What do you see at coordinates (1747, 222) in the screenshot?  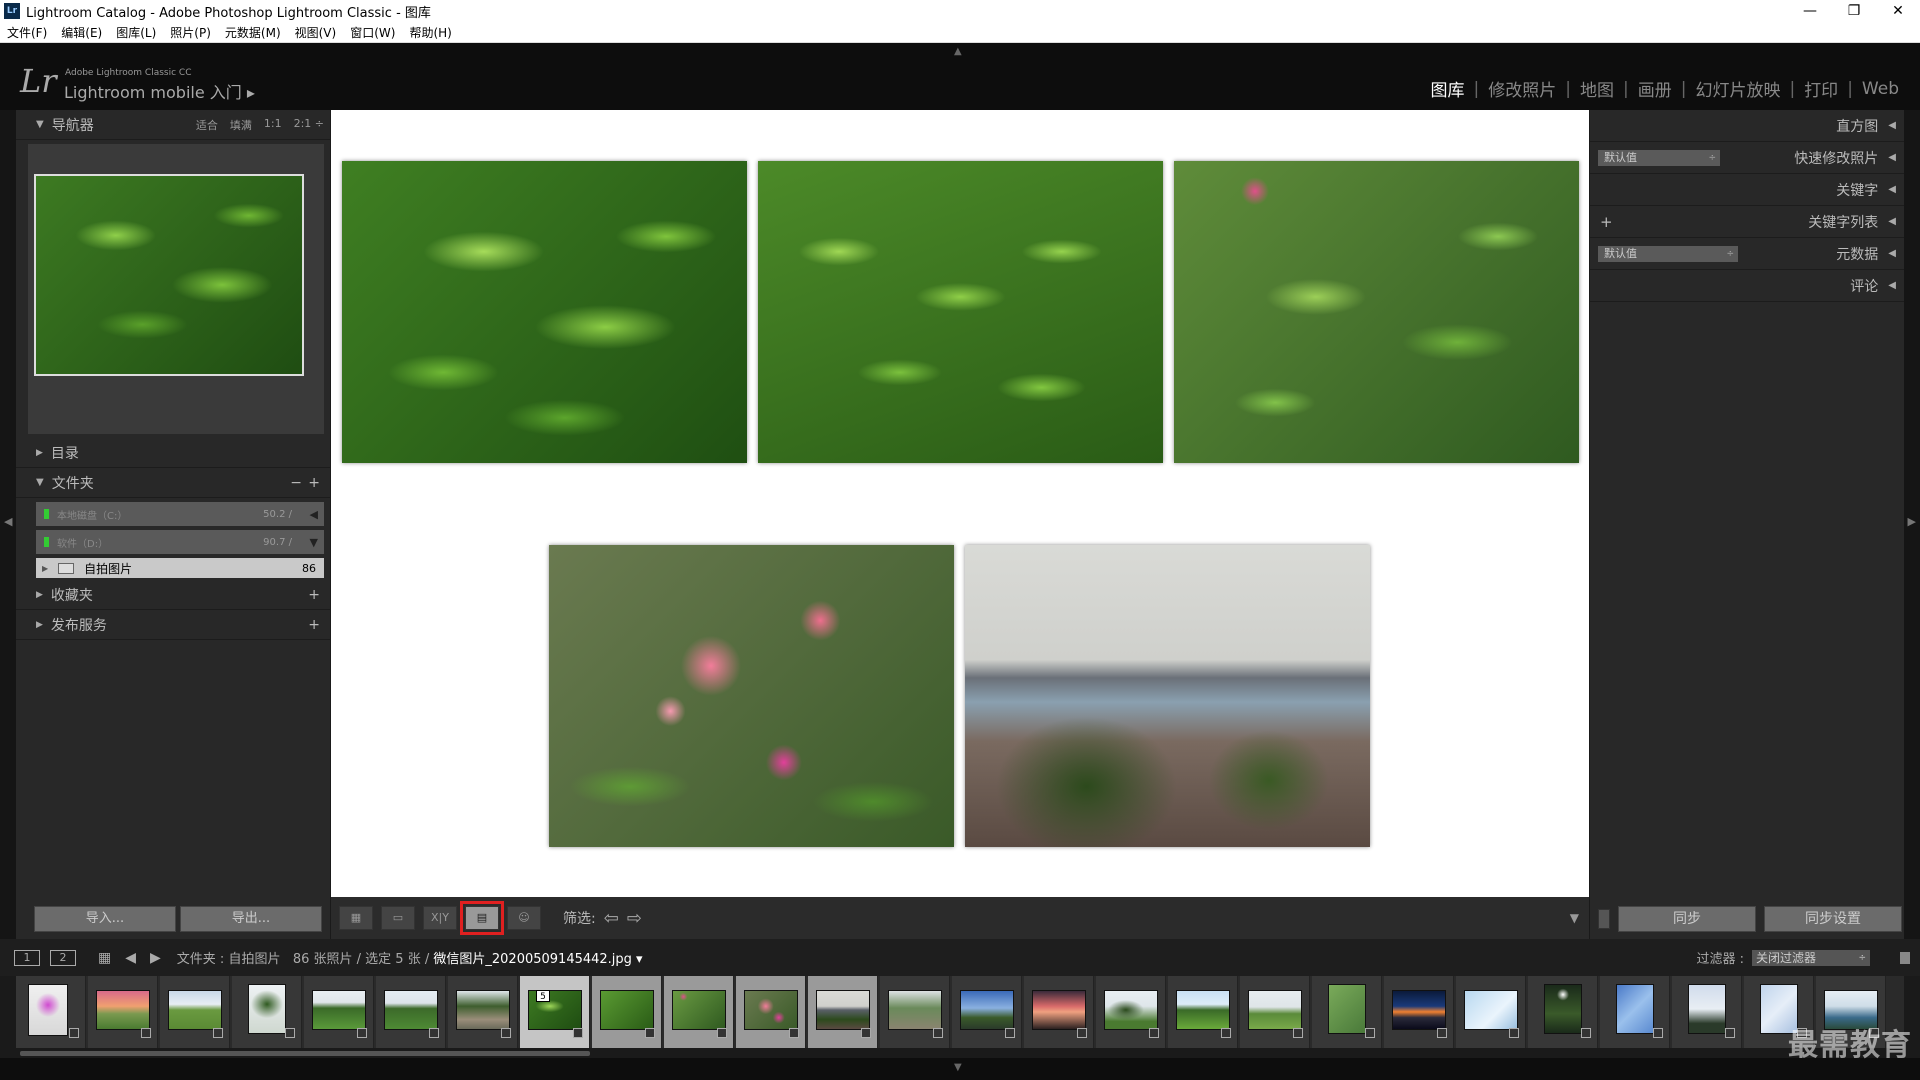 I see `keyword-list-header: + 关键字列表 ◀` at bounding box center [1747, 222].